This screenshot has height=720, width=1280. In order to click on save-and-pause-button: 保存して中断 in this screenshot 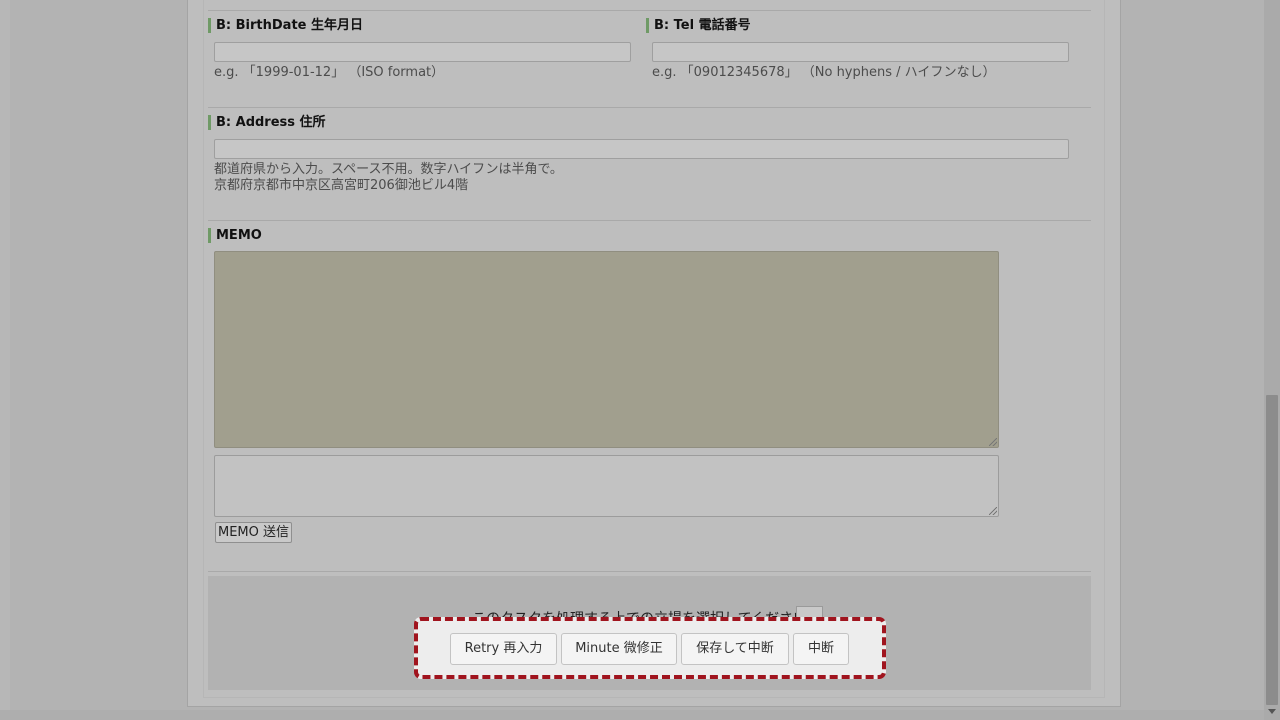, I will do `click(735, 649)`.